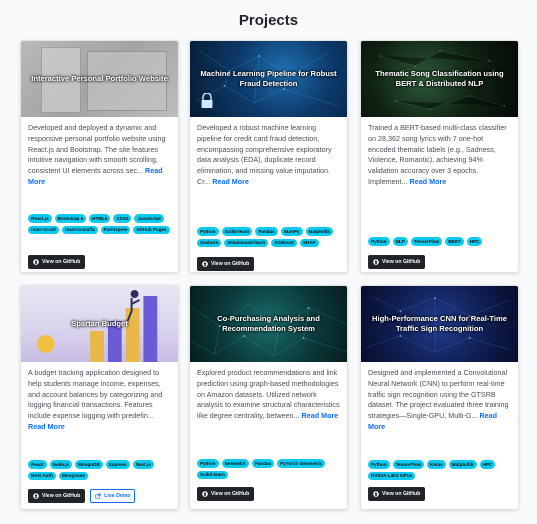 Image resolution: width=537 pixels, height=524 pixels. I want to click on tech-tag: NumPy, so click(291, 231).